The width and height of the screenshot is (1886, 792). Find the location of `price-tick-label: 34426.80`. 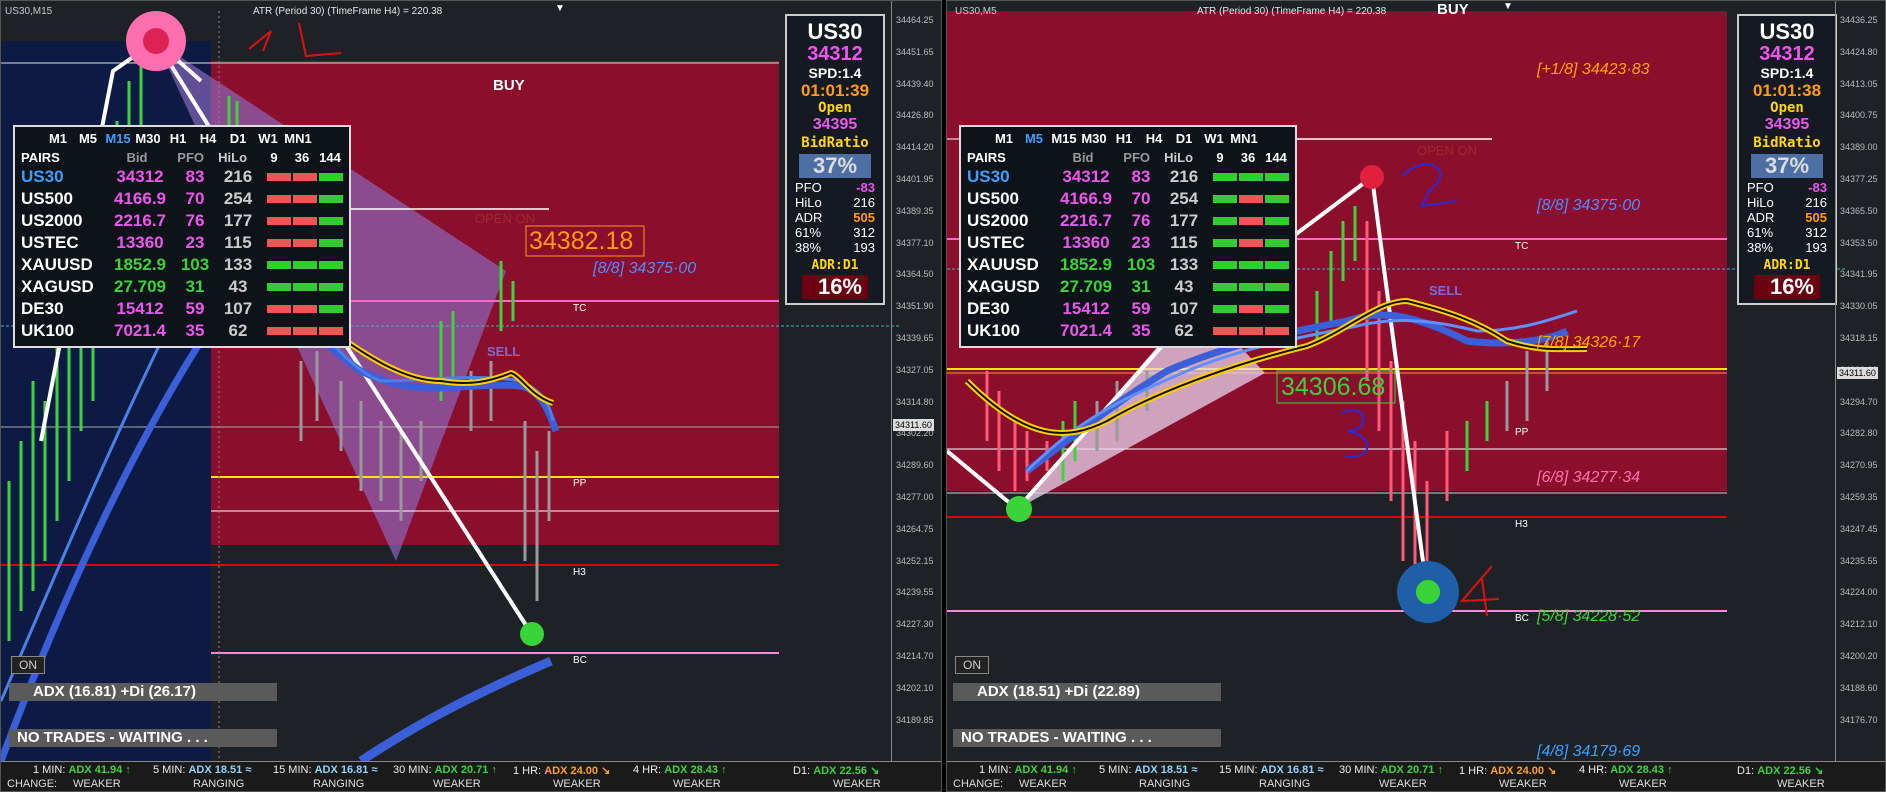

price-tick-label: 34426.80 is located at coordinates (915, 115).